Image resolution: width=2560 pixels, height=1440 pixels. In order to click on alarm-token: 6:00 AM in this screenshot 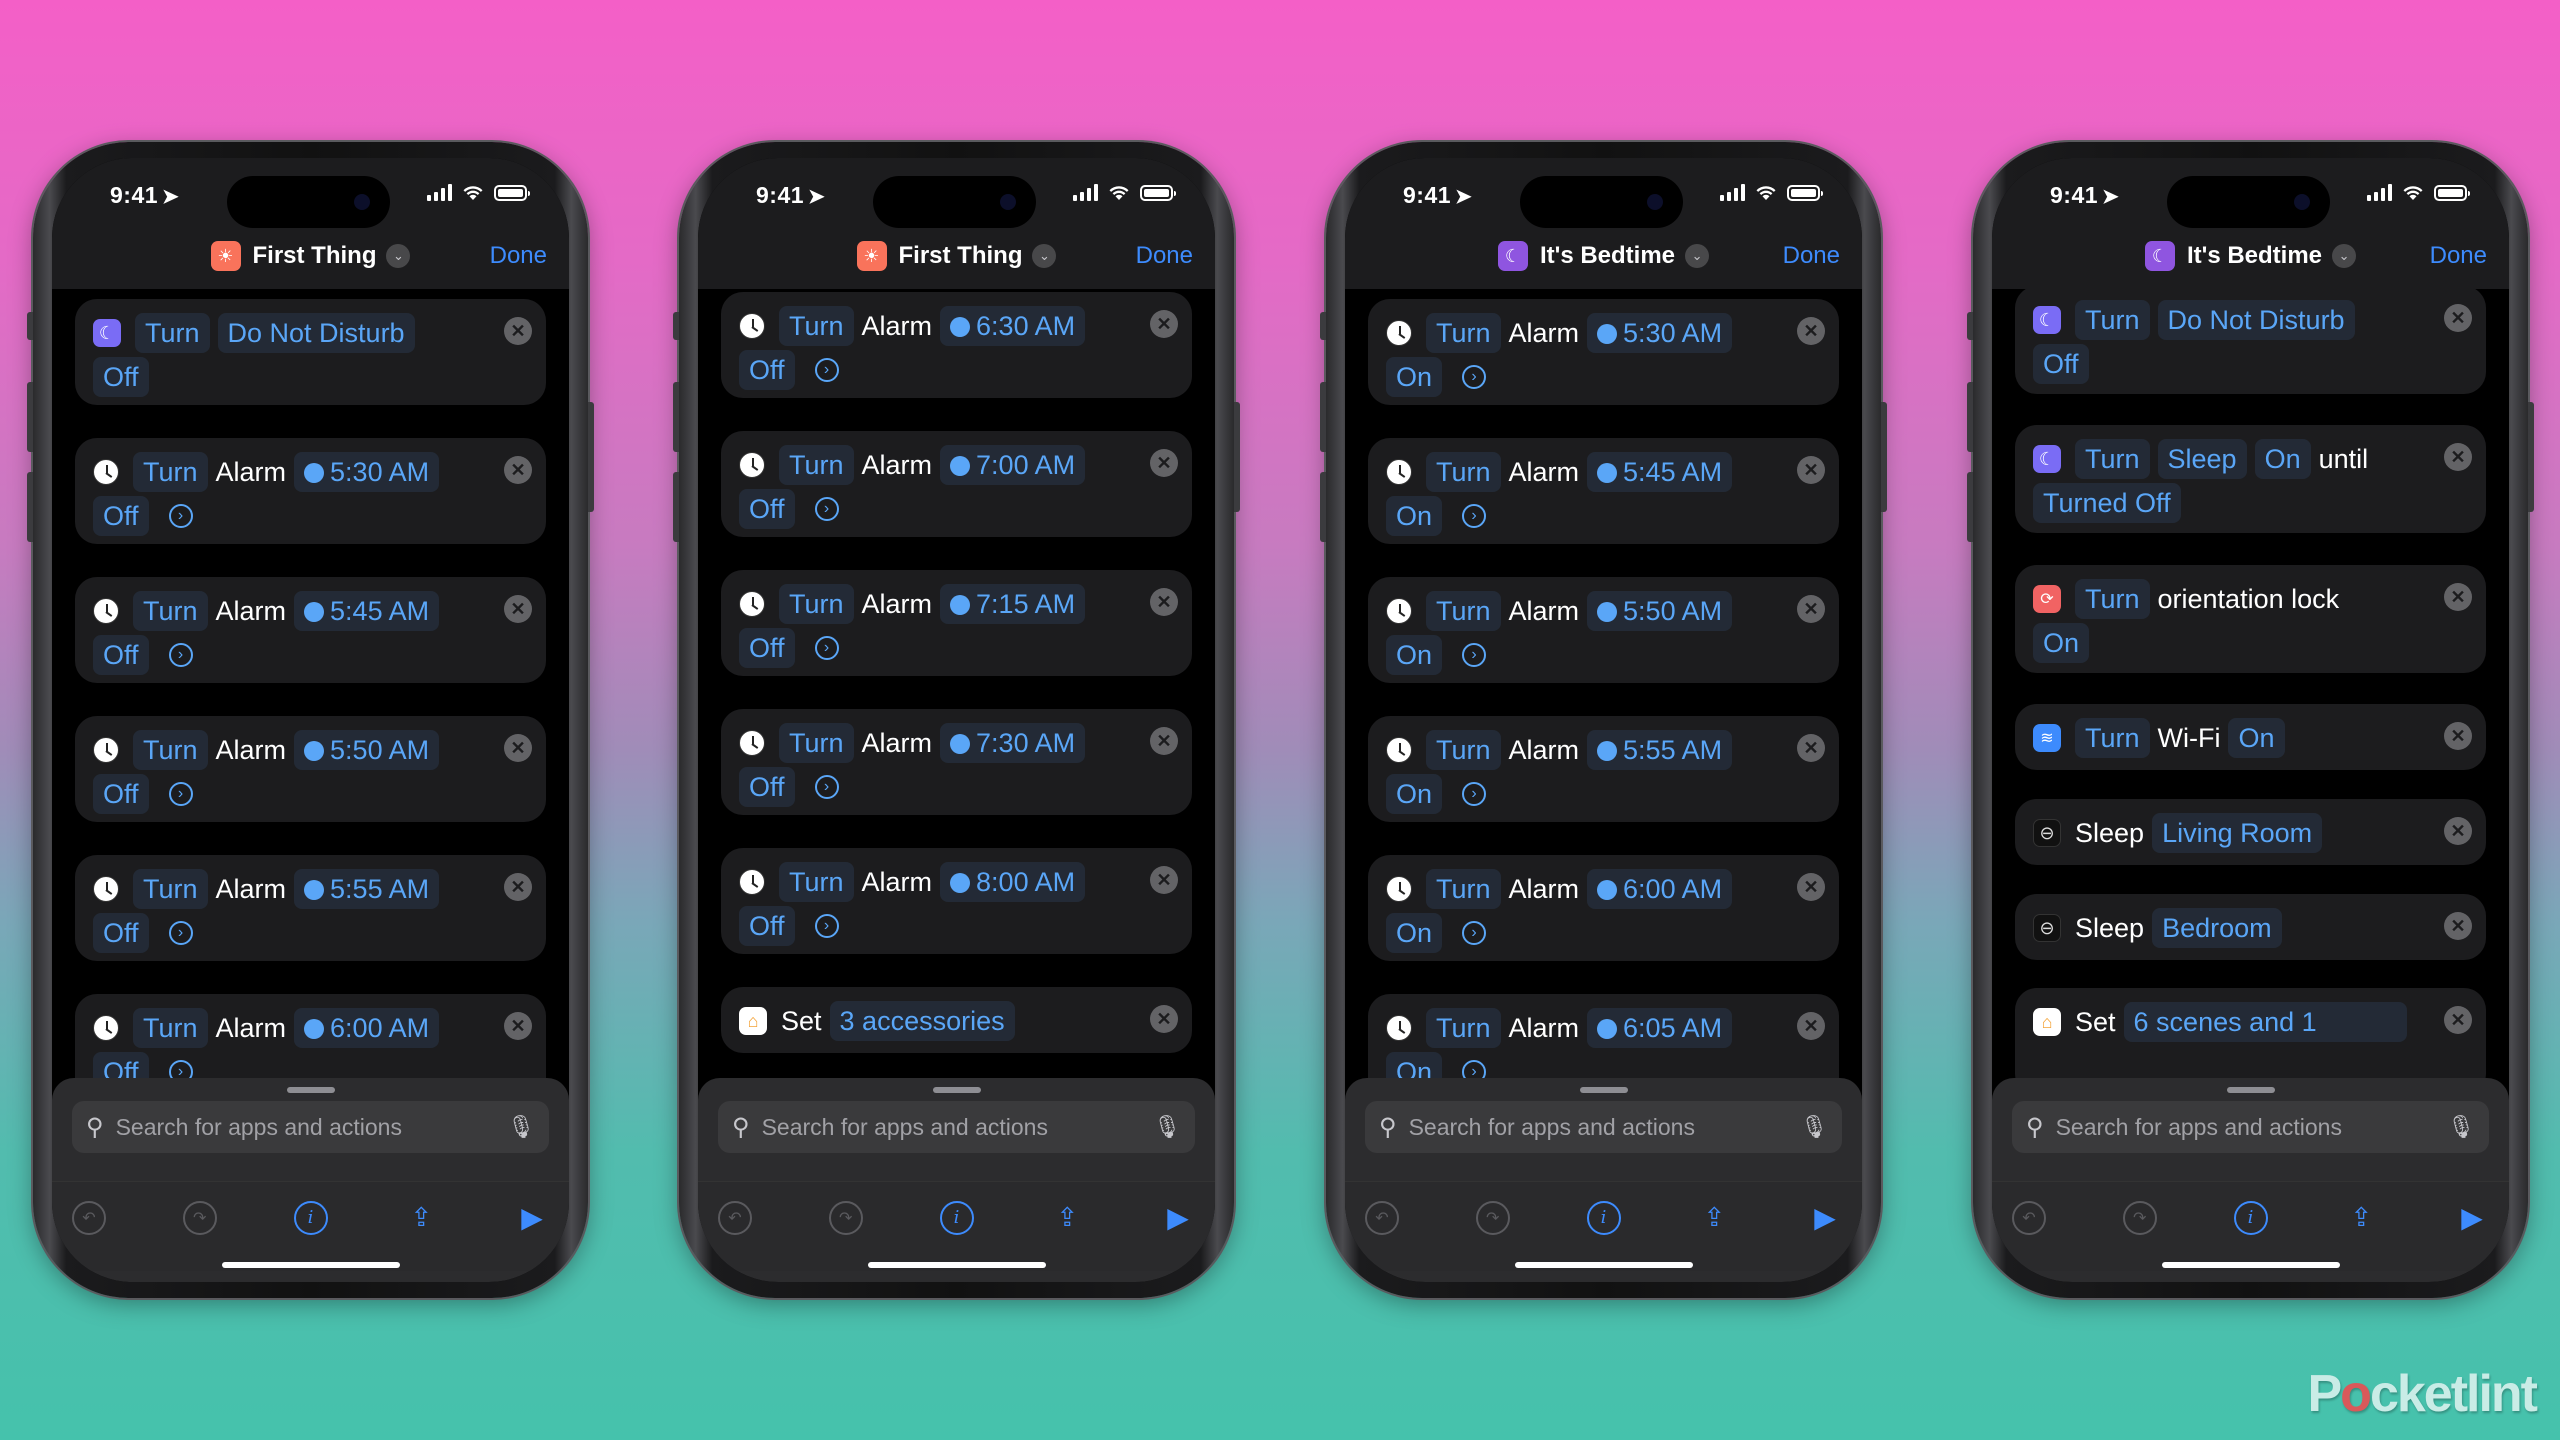, I will do `click(367, 1028)`.